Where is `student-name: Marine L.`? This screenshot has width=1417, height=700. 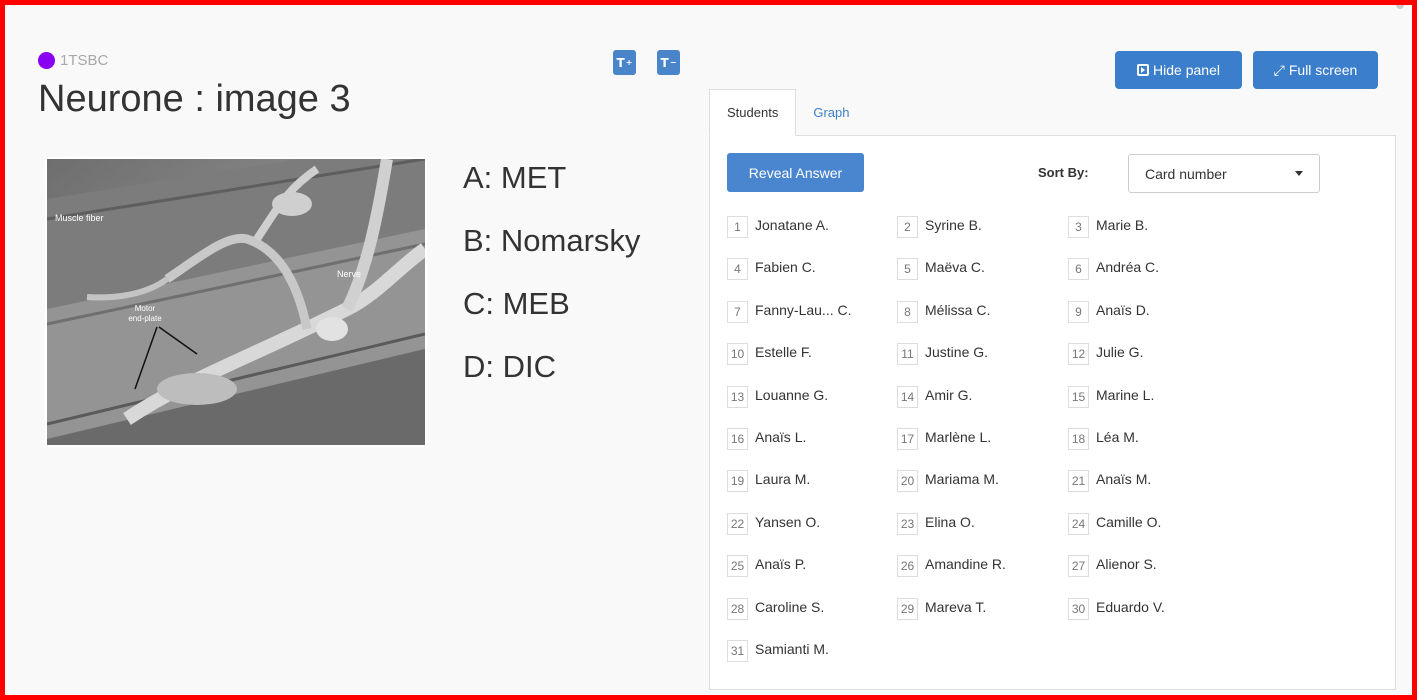 student-name: Marine L. is located at coordinates (1125, 394).